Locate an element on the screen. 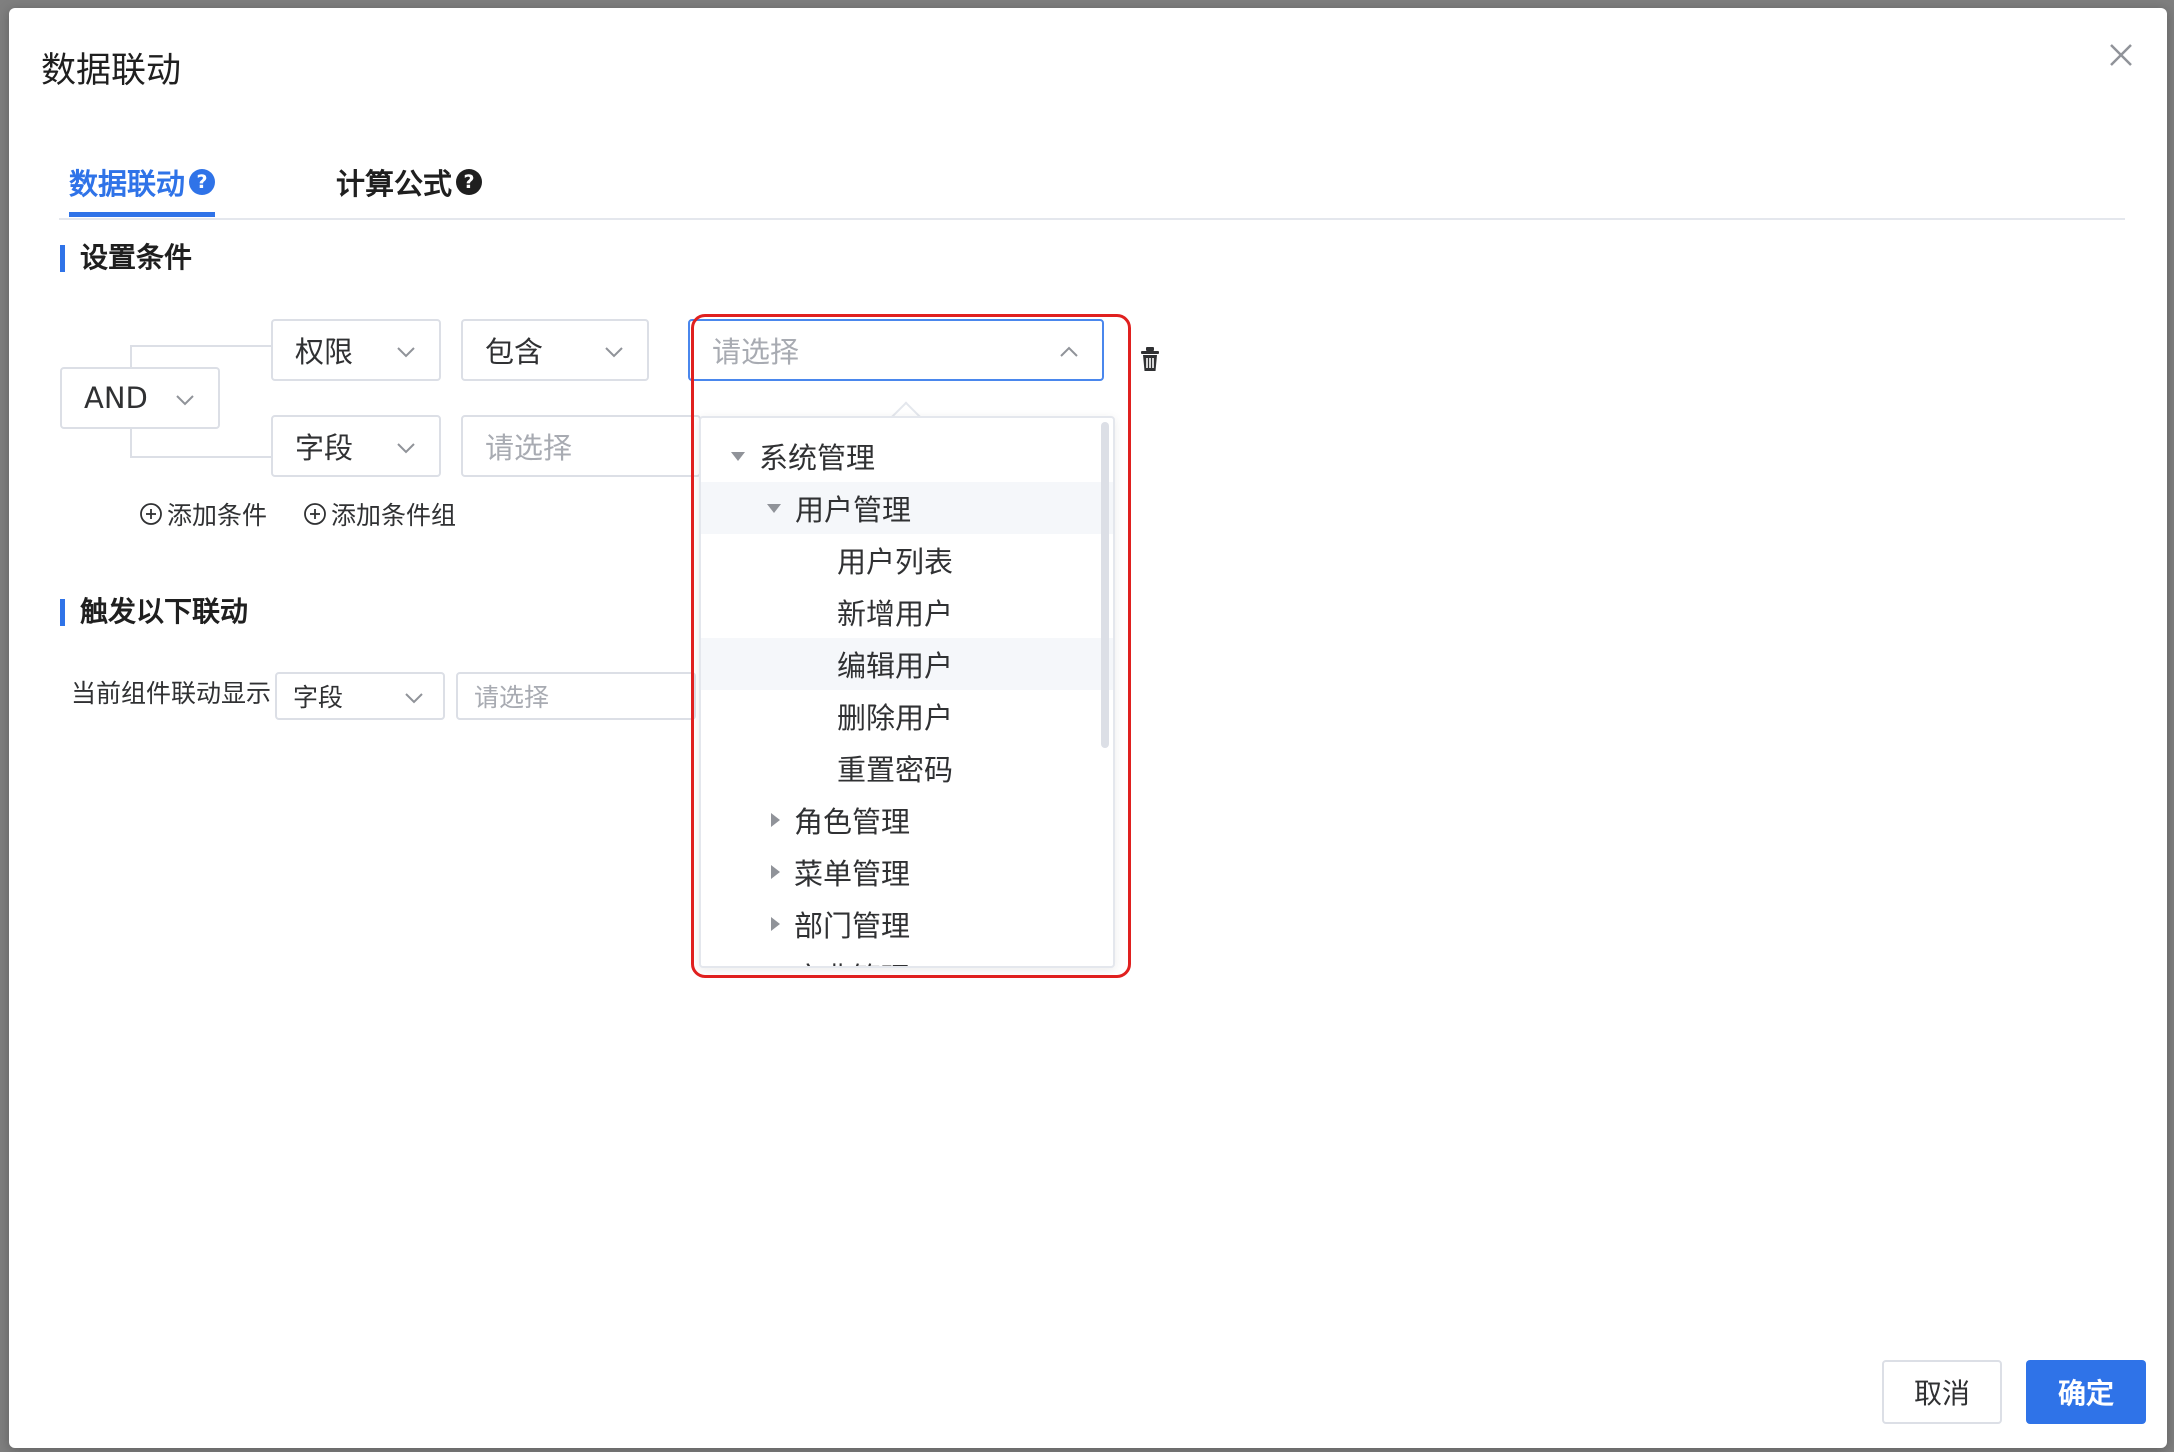  operator-value: 包含 is located at coordinates (514, 352).